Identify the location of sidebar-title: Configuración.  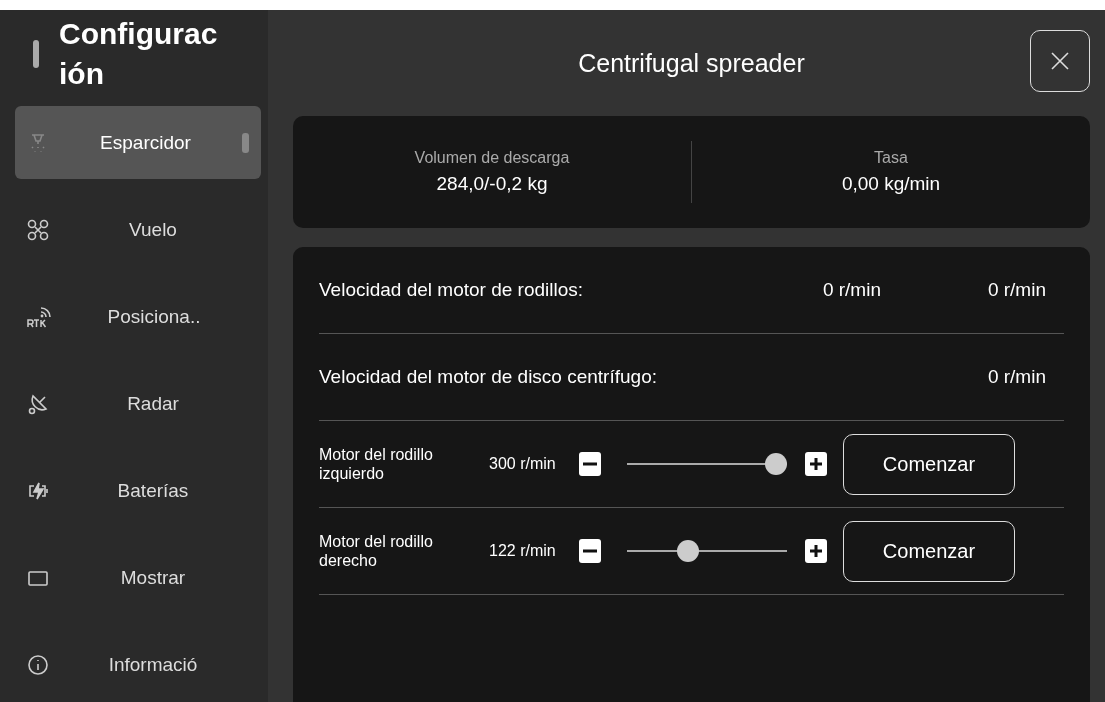
(139, 54).